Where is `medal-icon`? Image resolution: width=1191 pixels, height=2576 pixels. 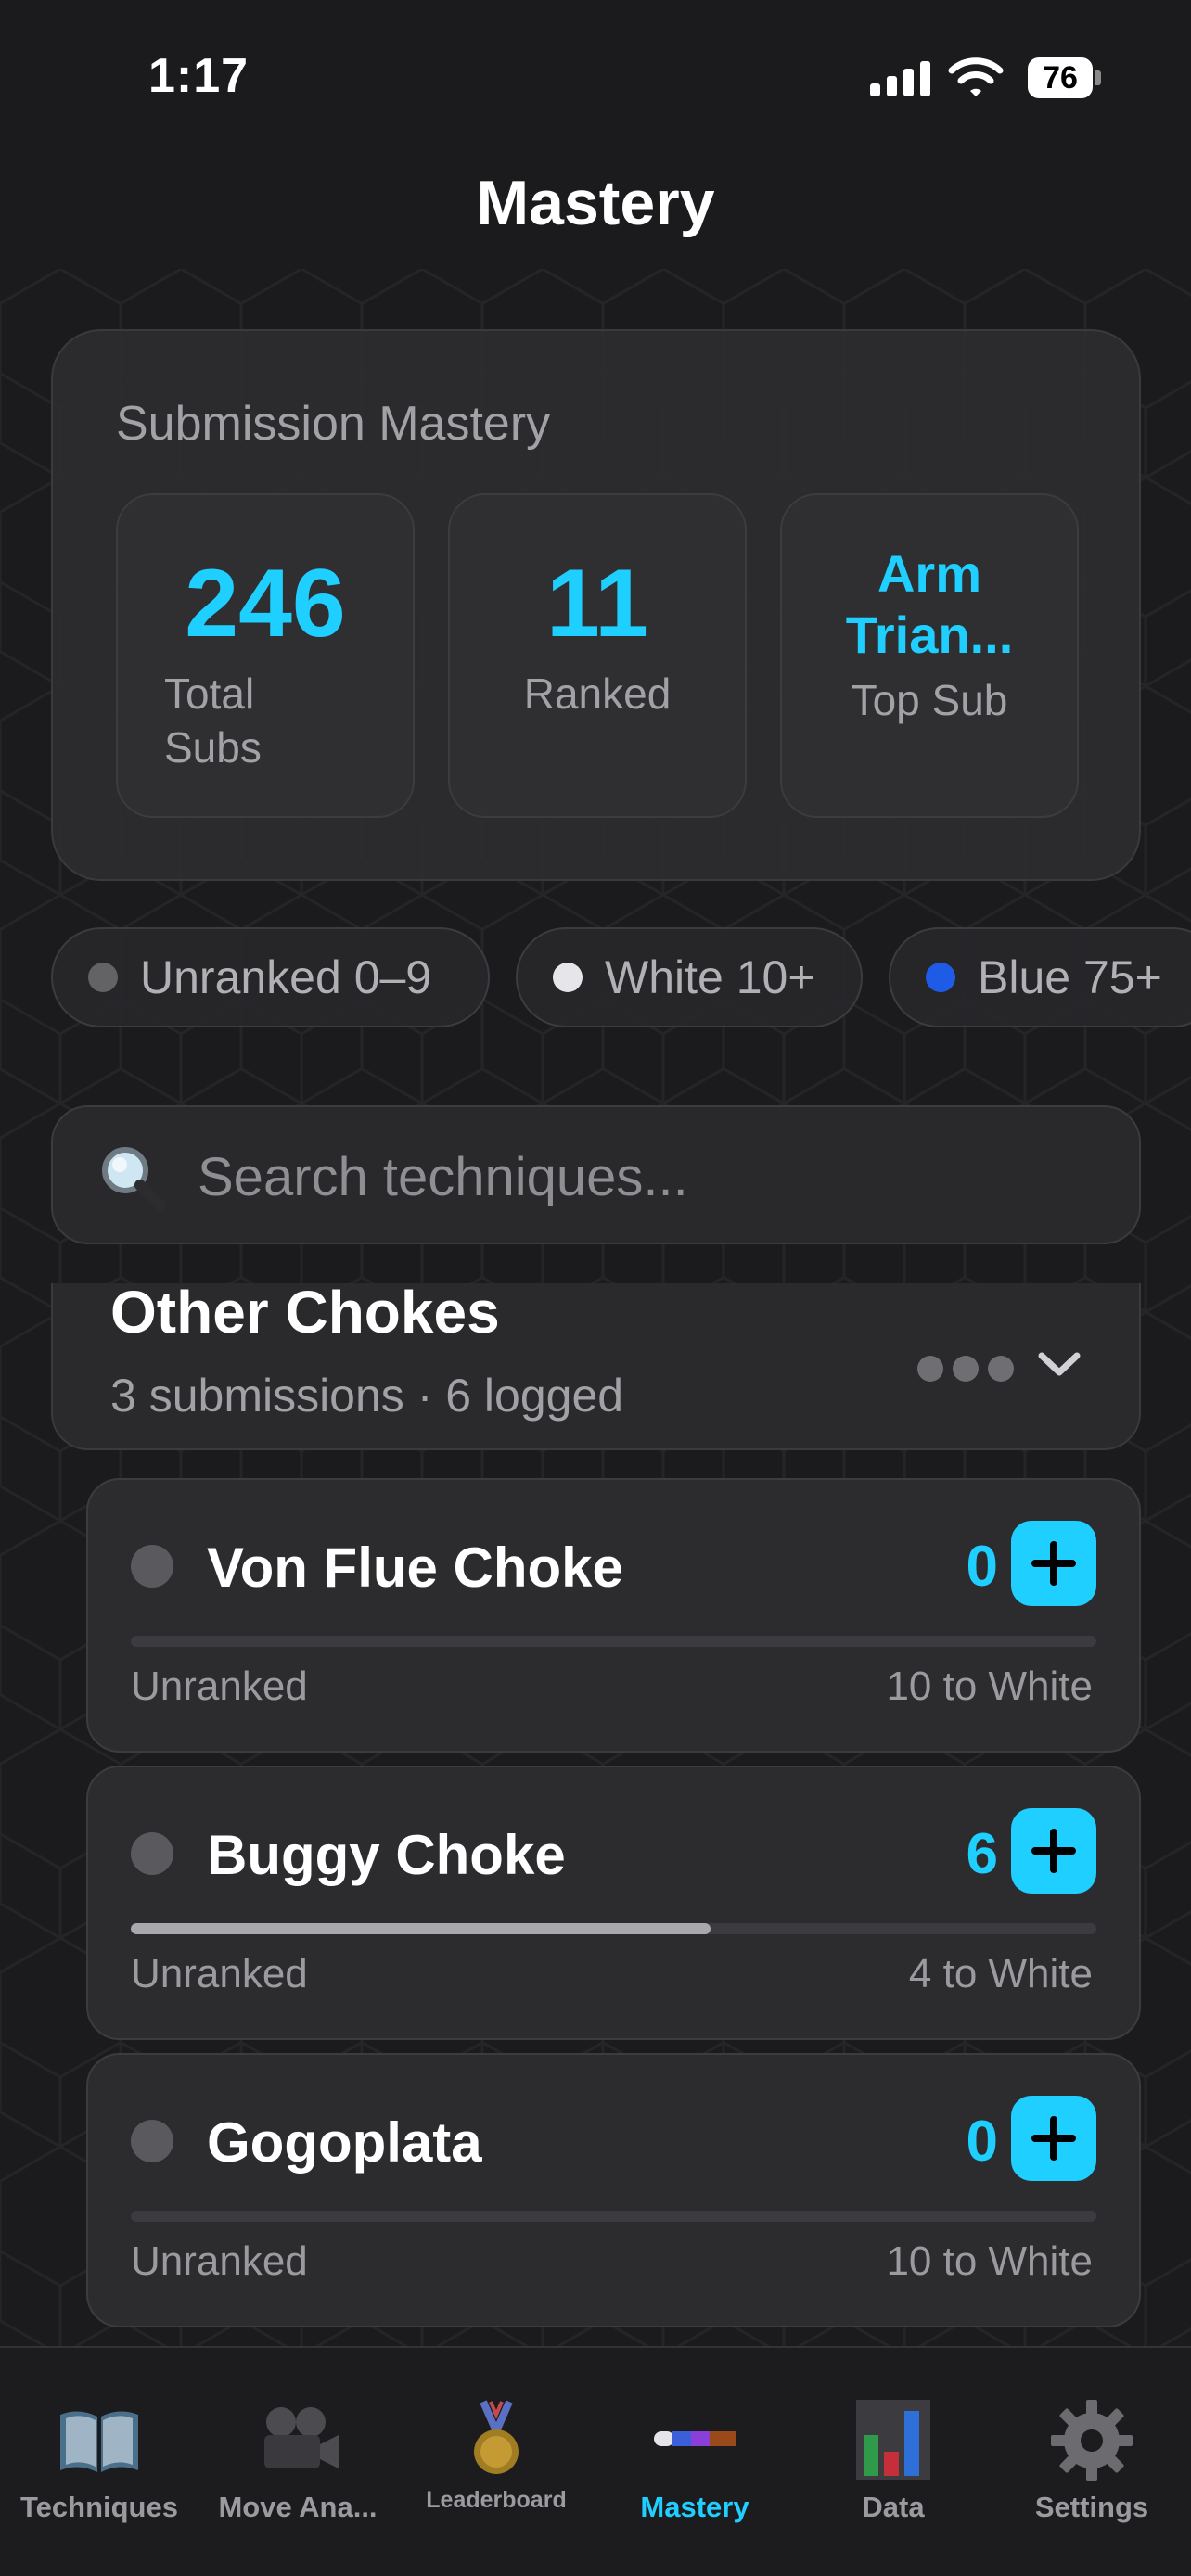
medal-icon is located at coordinates (497, 2437).